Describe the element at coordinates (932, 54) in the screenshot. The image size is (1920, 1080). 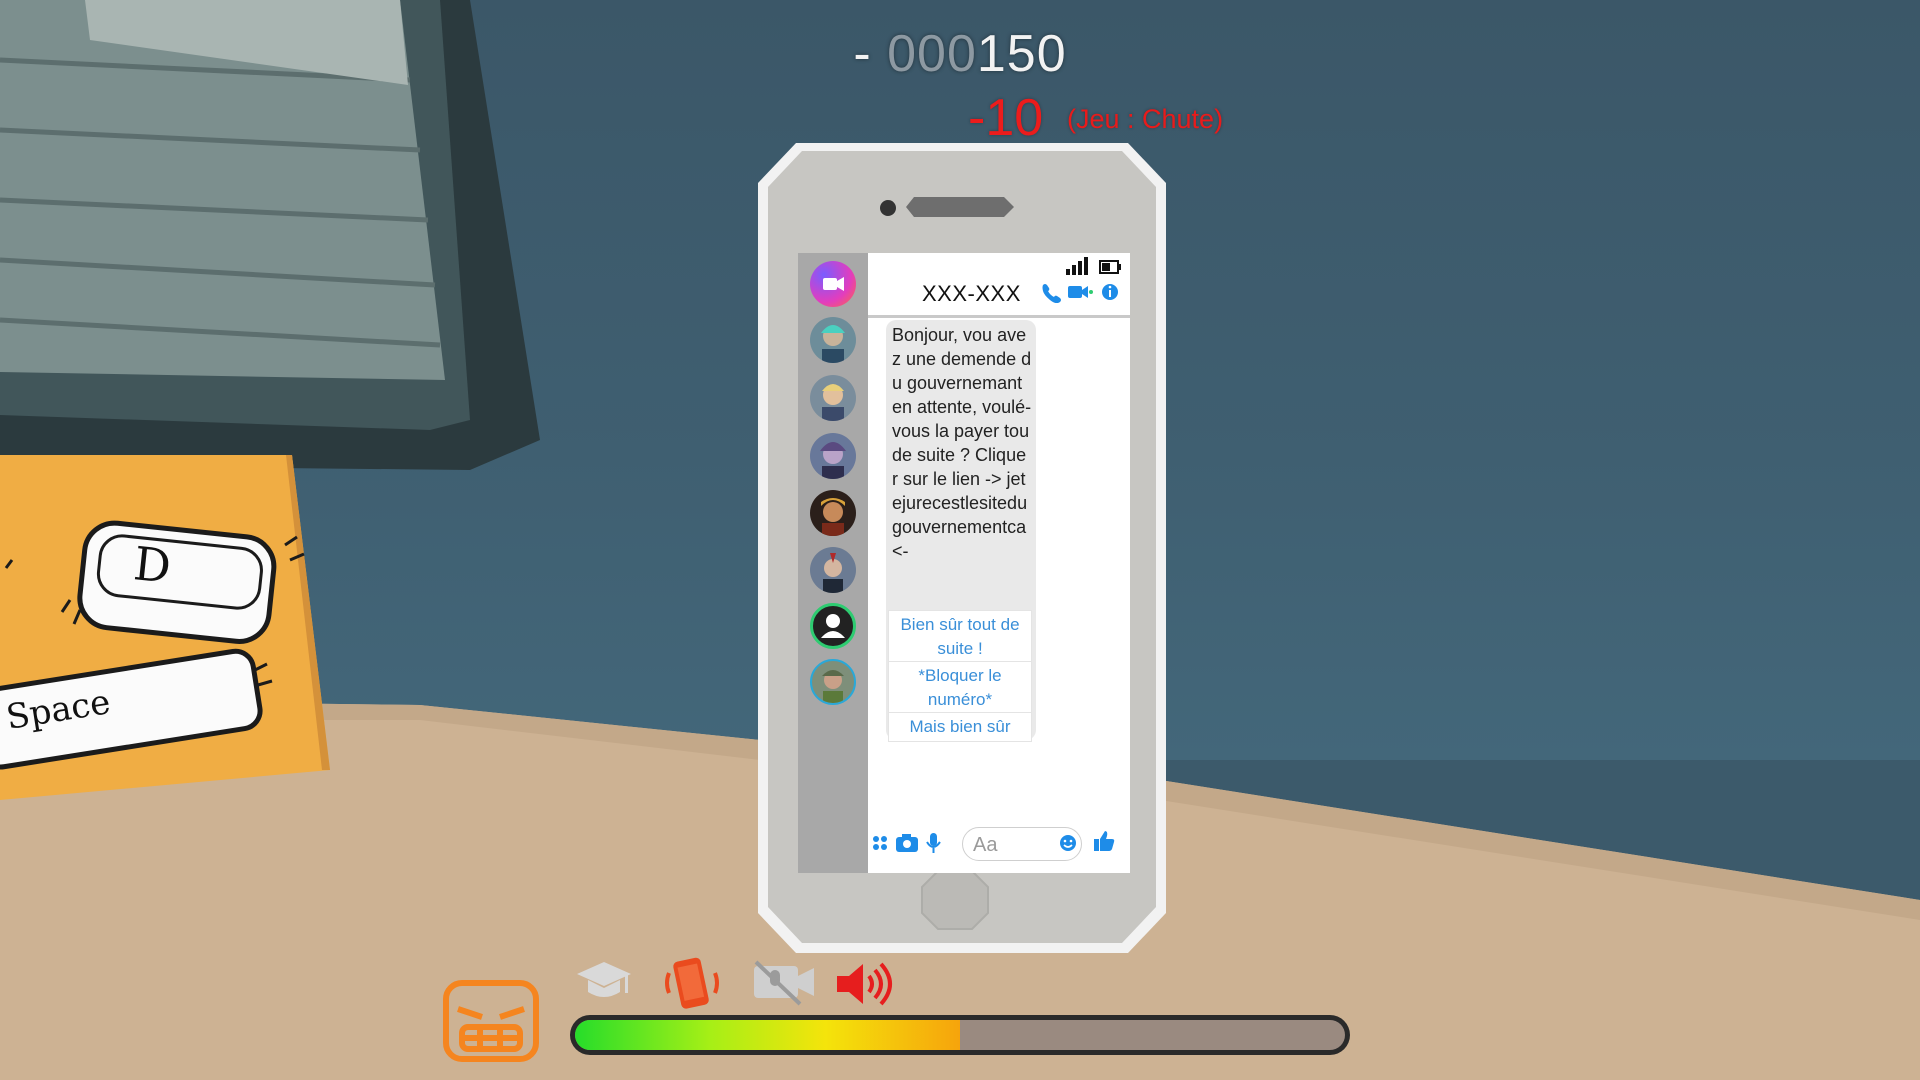
I see `score-leading-zeros: 000` at that location.